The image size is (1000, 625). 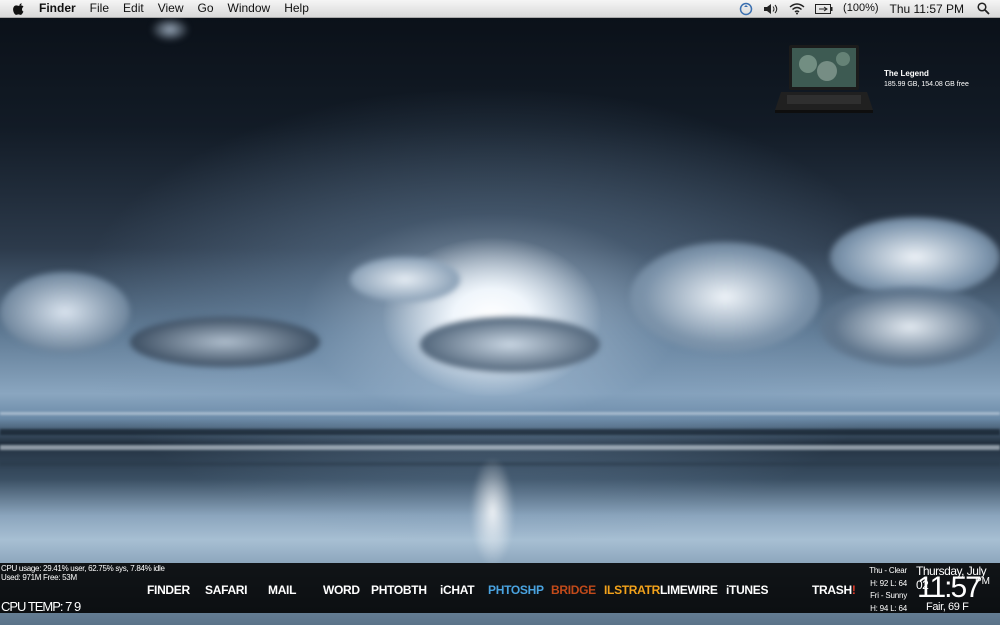 What do you see at coordinates (249, 8) in the screenshot?
I see `menu-window: Window` at bounding box center [249, 8].